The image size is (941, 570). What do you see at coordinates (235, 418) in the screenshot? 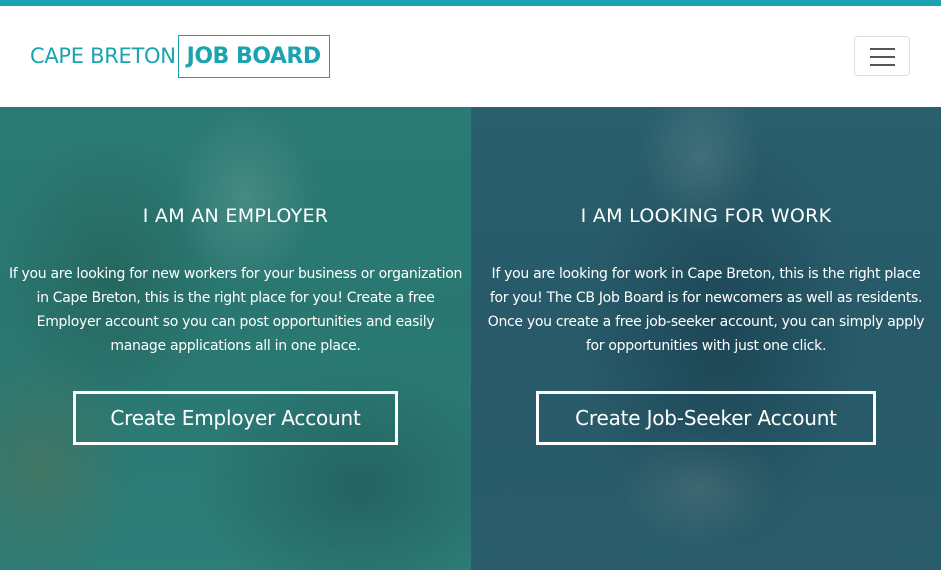
I see `create-employer-account-button: Create Employer Account` at bounding box center [235, 418].